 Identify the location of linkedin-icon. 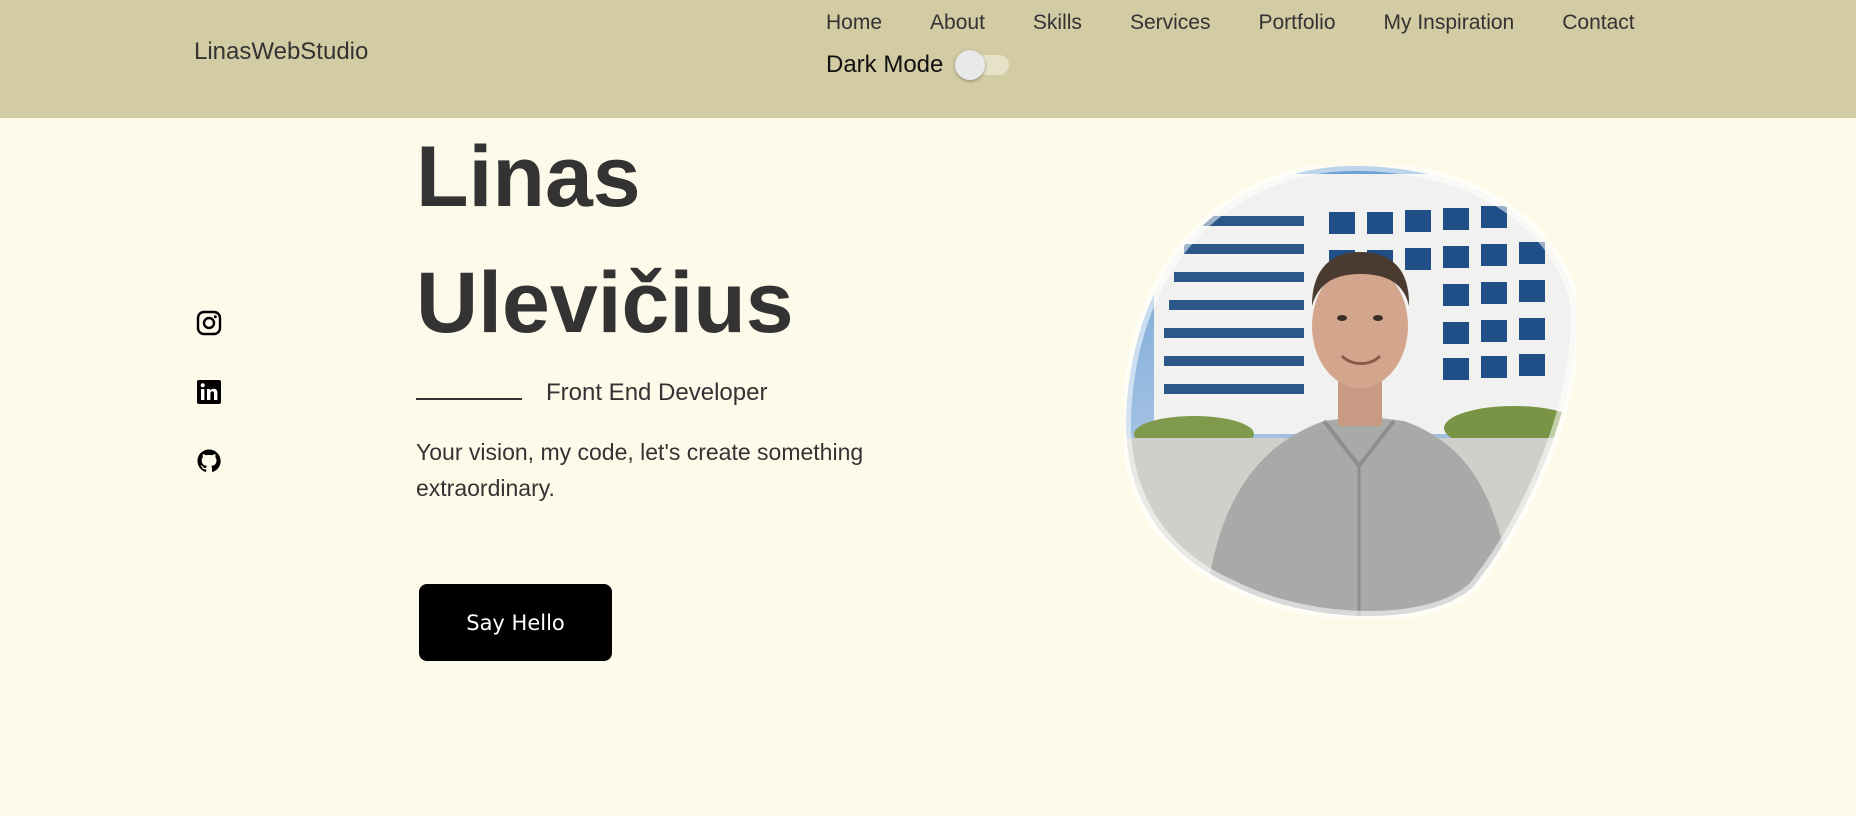
(209, 392).